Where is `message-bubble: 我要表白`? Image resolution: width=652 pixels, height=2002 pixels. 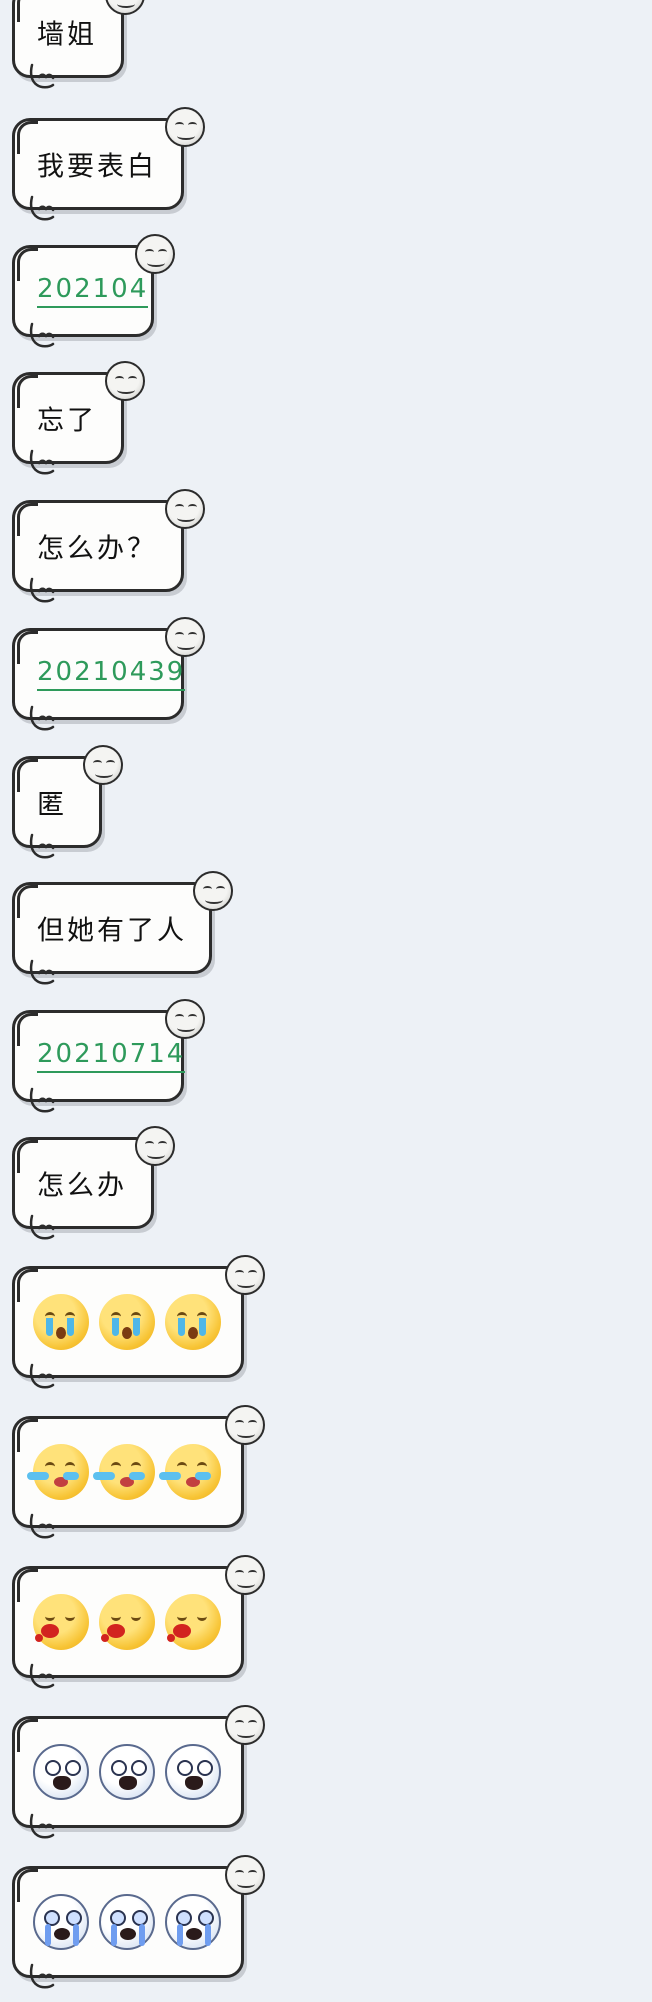 message-bubble: 我要表白 is located at coordinates (108, 164).